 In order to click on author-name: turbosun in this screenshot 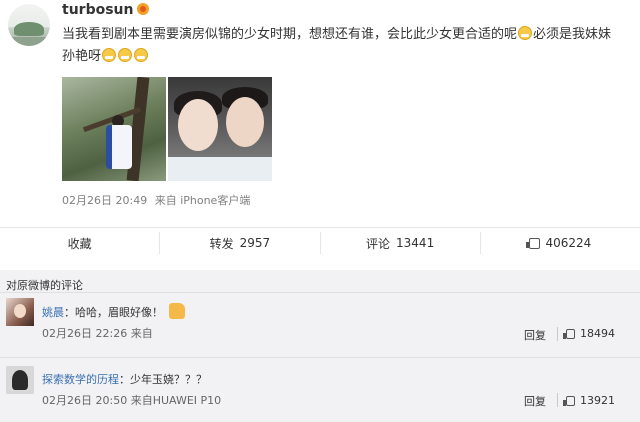, I will do `click(106, 10)`.